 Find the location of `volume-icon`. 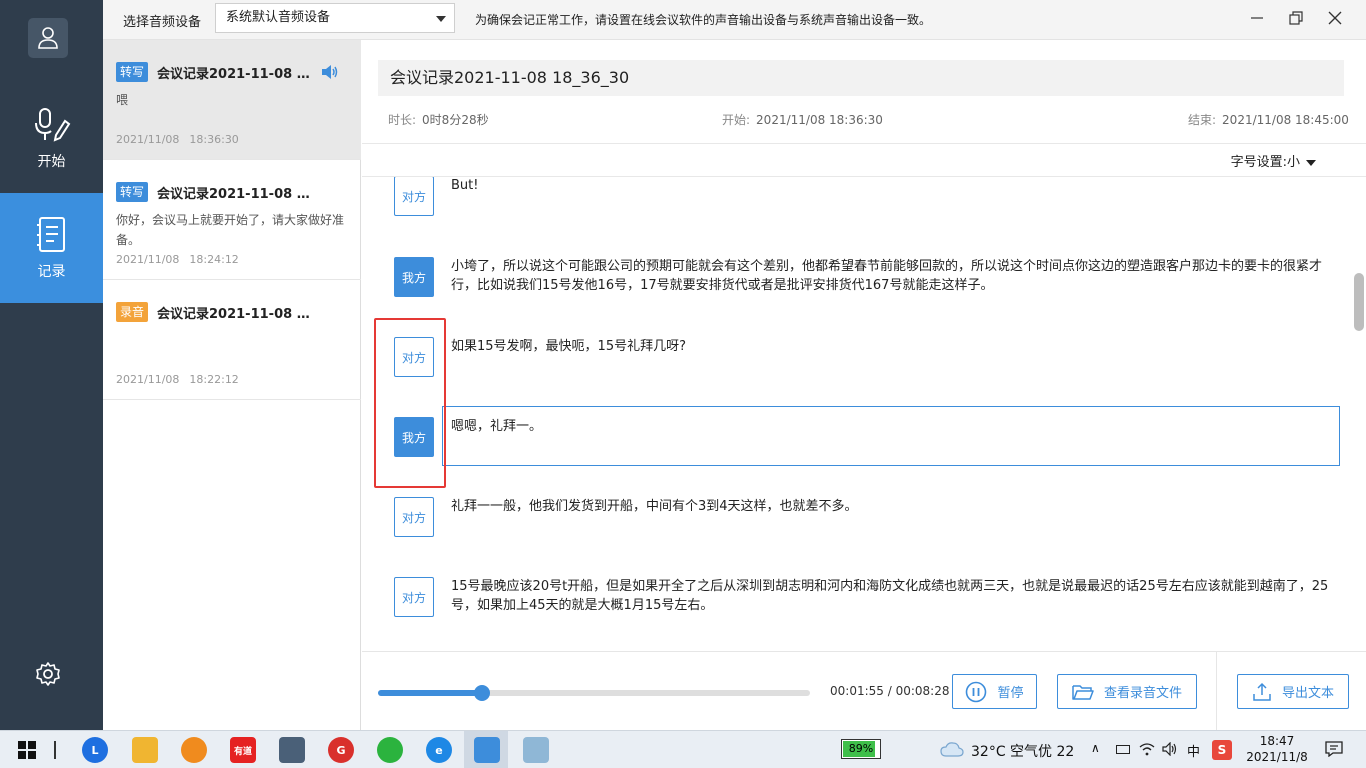

volume-icon is located at coordinates (1170, 749).